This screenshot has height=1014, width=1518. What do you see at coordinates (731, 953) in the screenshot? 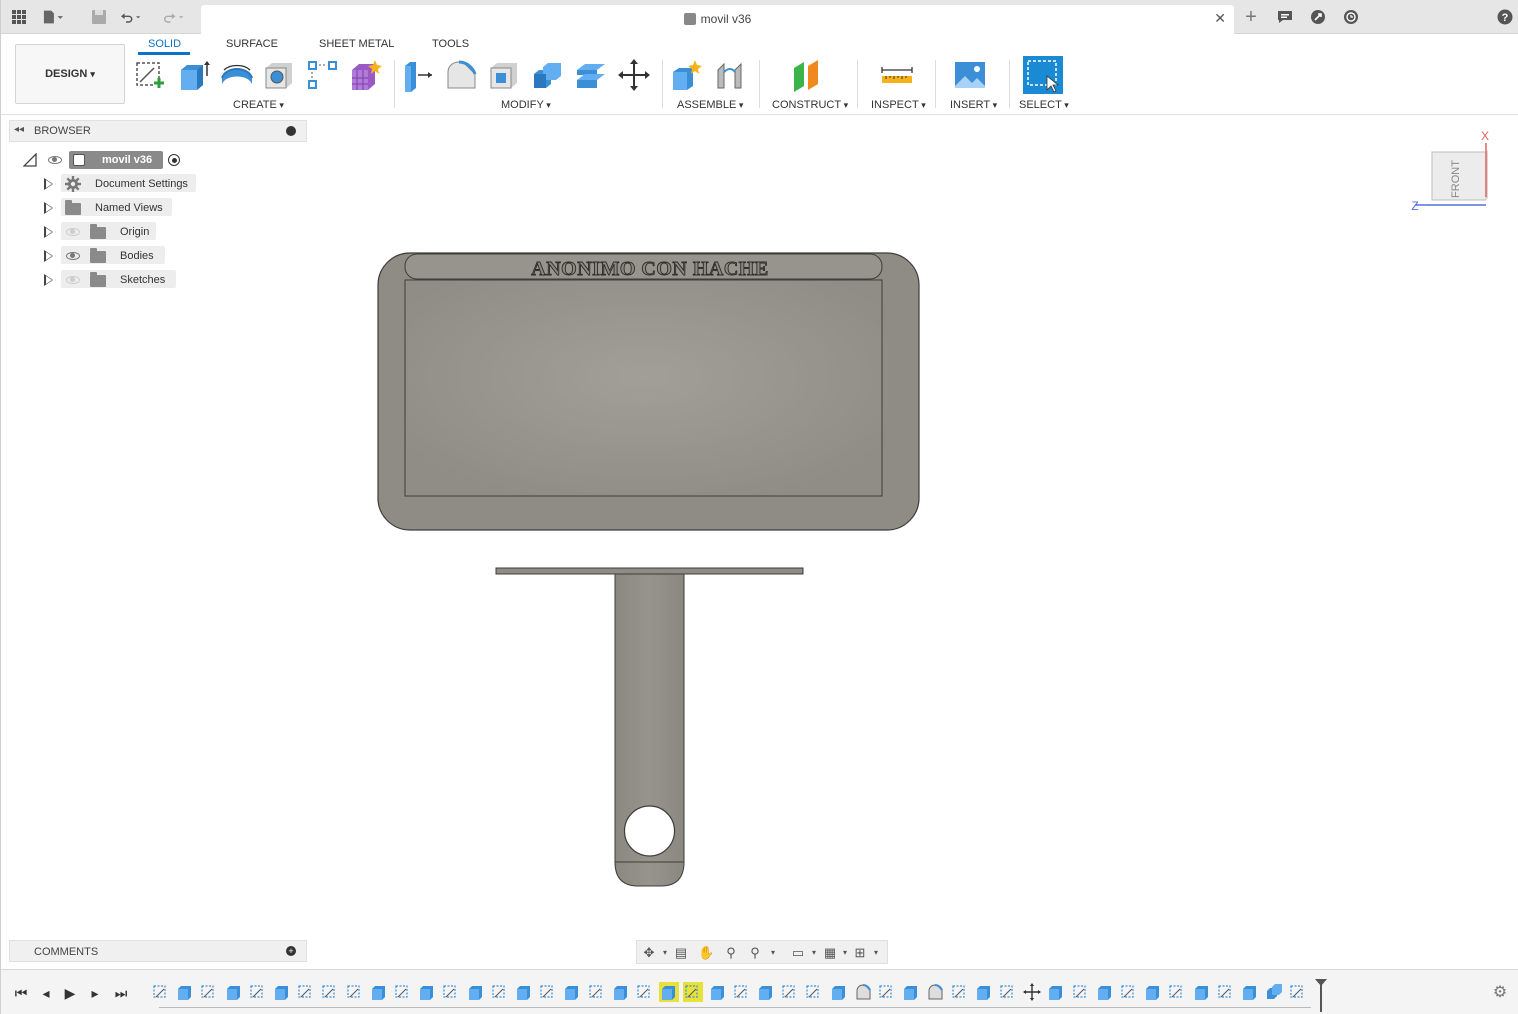
I see `zoom-icon: ⚲` at bounding box center [731, 953].